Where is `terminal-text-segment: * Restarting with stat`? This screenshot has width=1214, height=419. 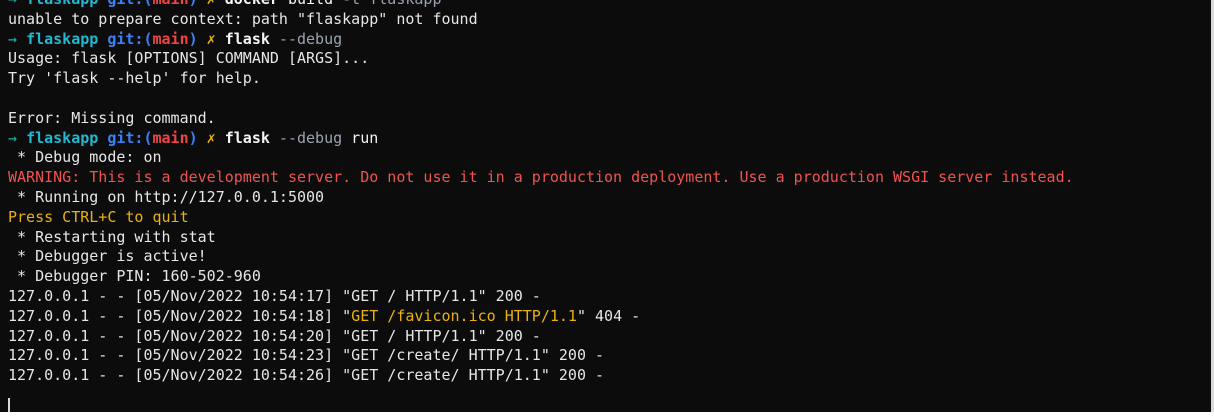
terminal-text-segment: * Restarting with stat is located at coordinates (112, 236).